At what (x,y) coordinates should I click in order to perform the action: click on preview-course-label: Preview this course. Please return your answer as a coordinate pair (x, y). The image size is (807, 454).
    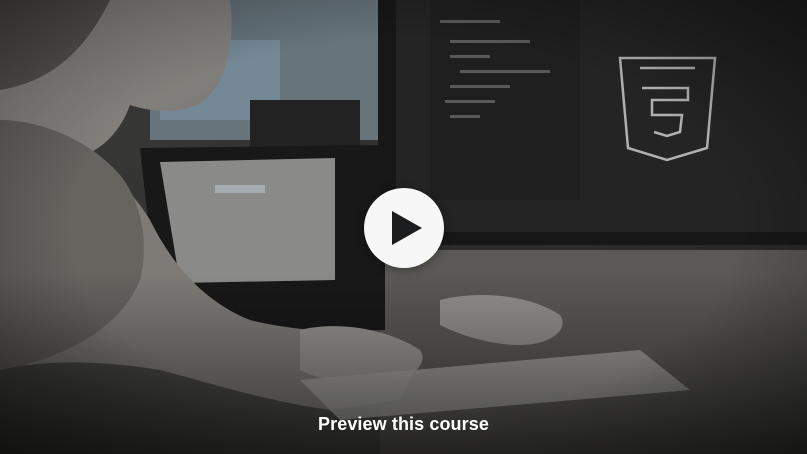
    Looking at the image, I should click on (403, 424).